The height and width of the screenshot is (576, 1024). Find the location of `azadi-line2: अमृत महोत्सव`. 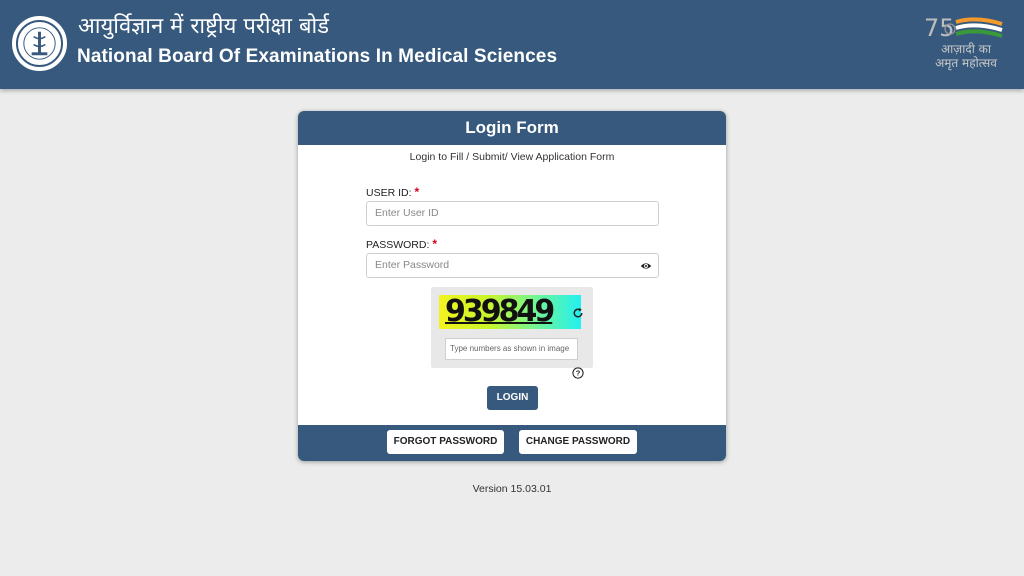

azadi-line2: अमृत महोत्सव is located at coordinates (966, 63).